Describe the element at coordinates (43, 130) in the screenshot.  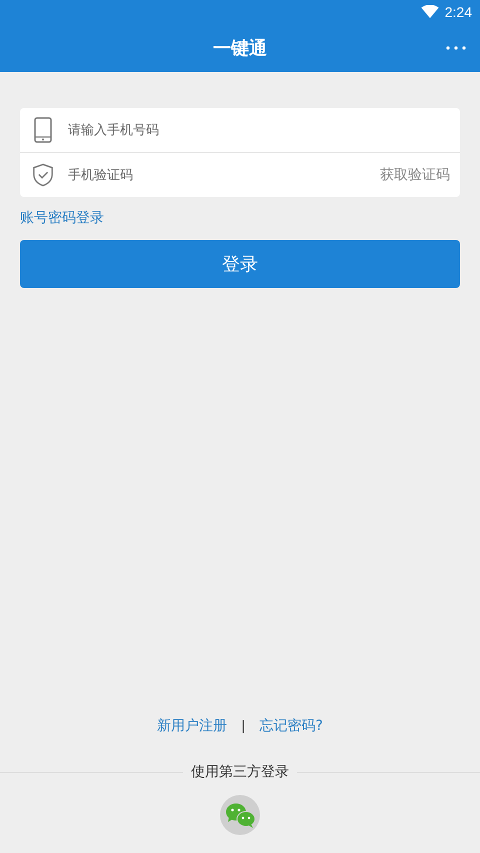
I see `phone-icon` at that location.